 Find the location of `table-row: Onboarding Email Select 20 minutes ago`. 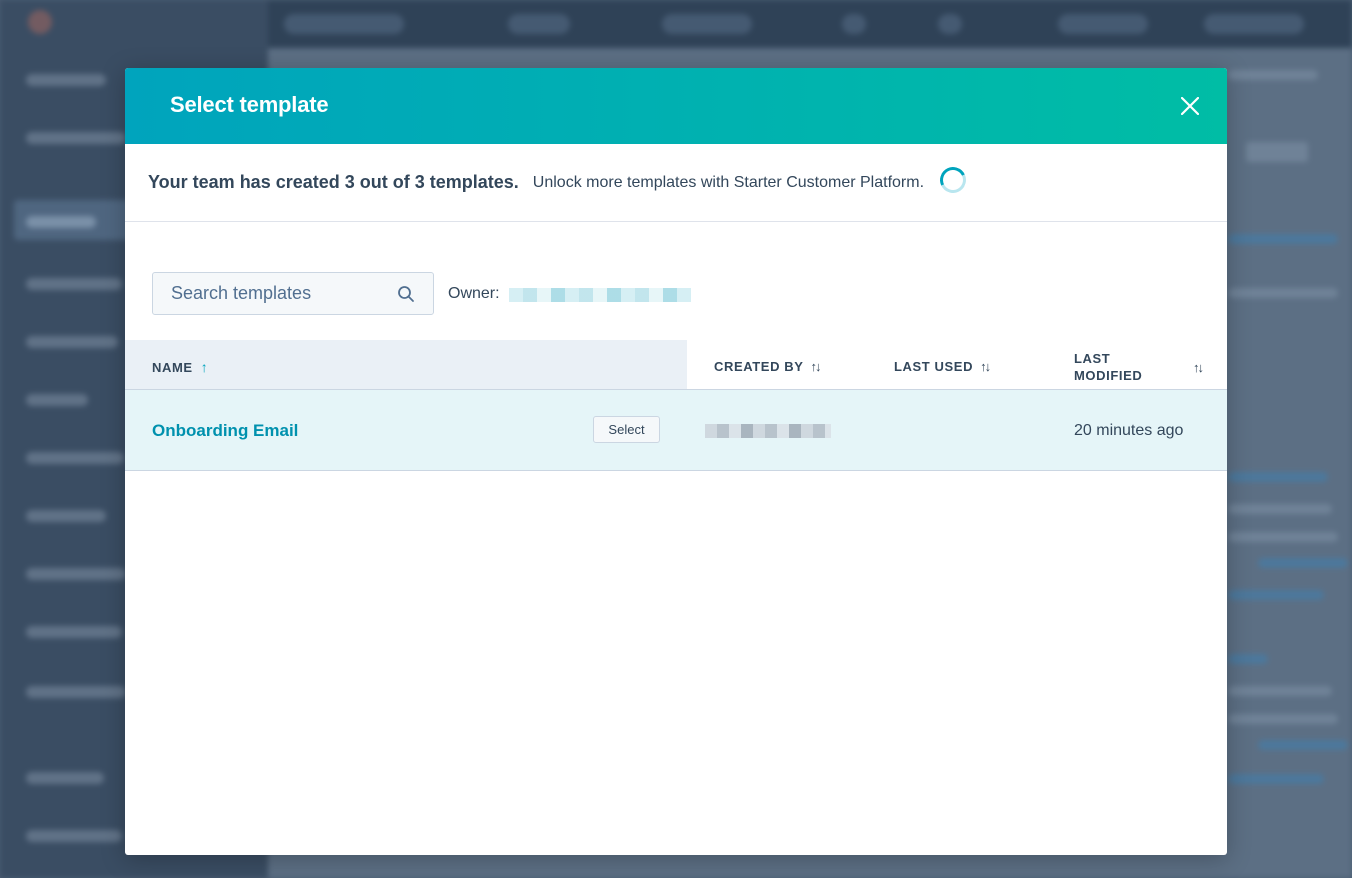

table-row: Onboarding Email Select 20 minutes ago is located at coordinates (676, 430).